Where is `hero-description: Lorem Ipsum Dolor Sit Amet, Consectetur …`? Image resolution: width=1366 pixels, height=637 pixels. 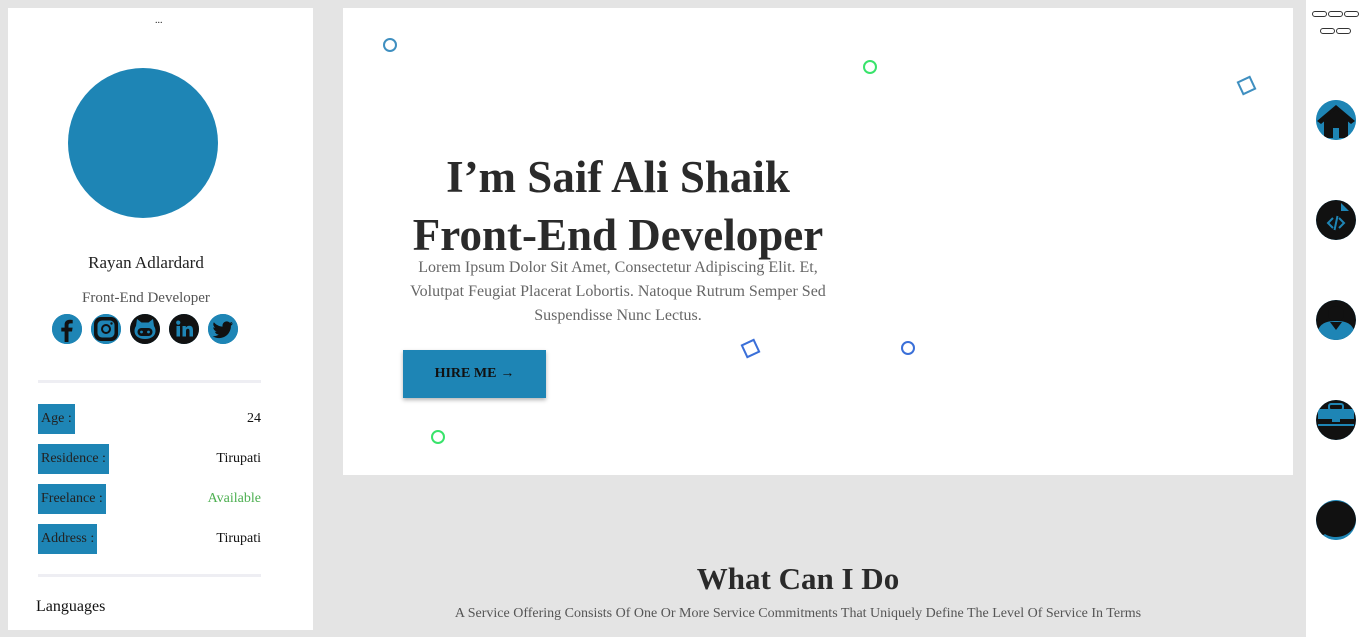
hero-description: Lorem Ipsum Dolor Sit Amet, Consectetur … is located at coordinates (618, 291).